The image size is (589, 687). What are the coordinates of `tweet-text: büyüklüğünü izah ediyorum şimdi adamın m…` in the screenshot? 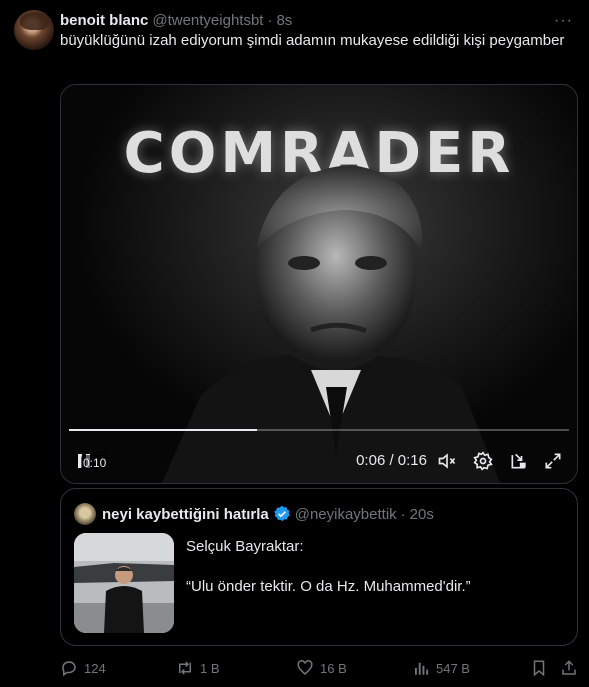 It's located at (312, 40).